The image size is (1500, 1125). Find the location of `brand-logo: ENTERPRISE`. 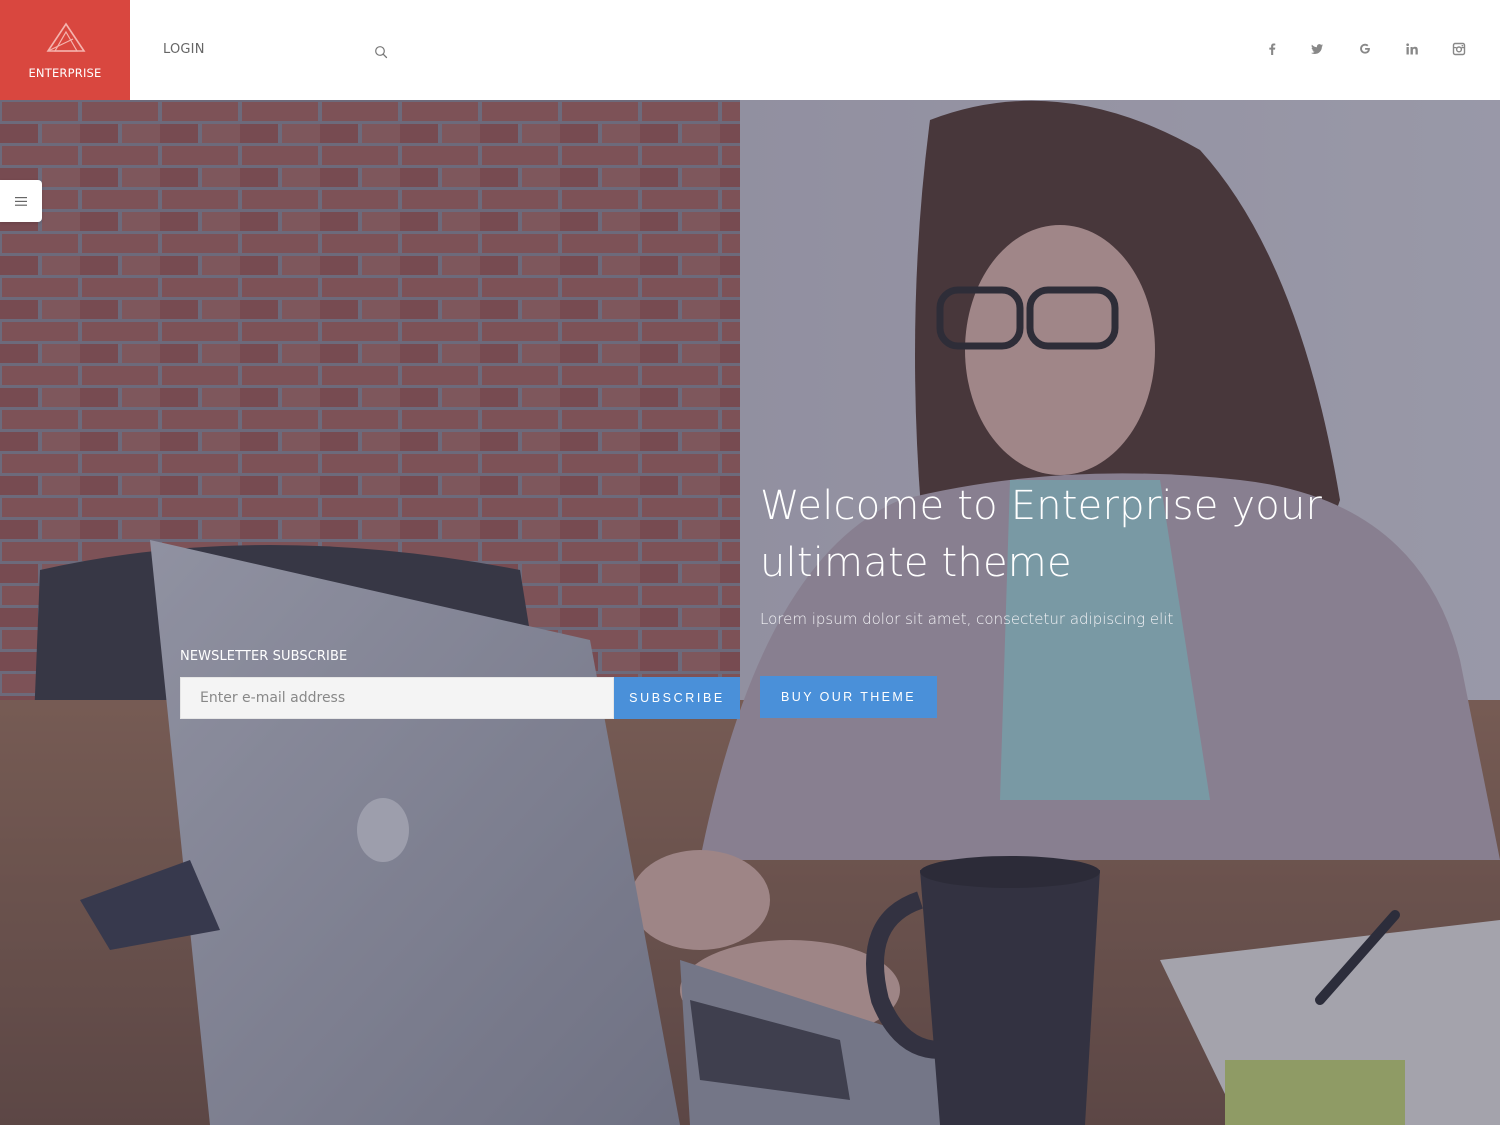

brand-logo: ENTERPRISE is located at coordinates (65, 50).